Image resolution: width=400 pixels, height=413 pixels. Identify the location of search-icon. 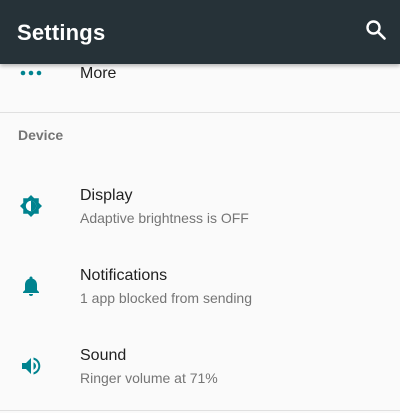
(376, 30).